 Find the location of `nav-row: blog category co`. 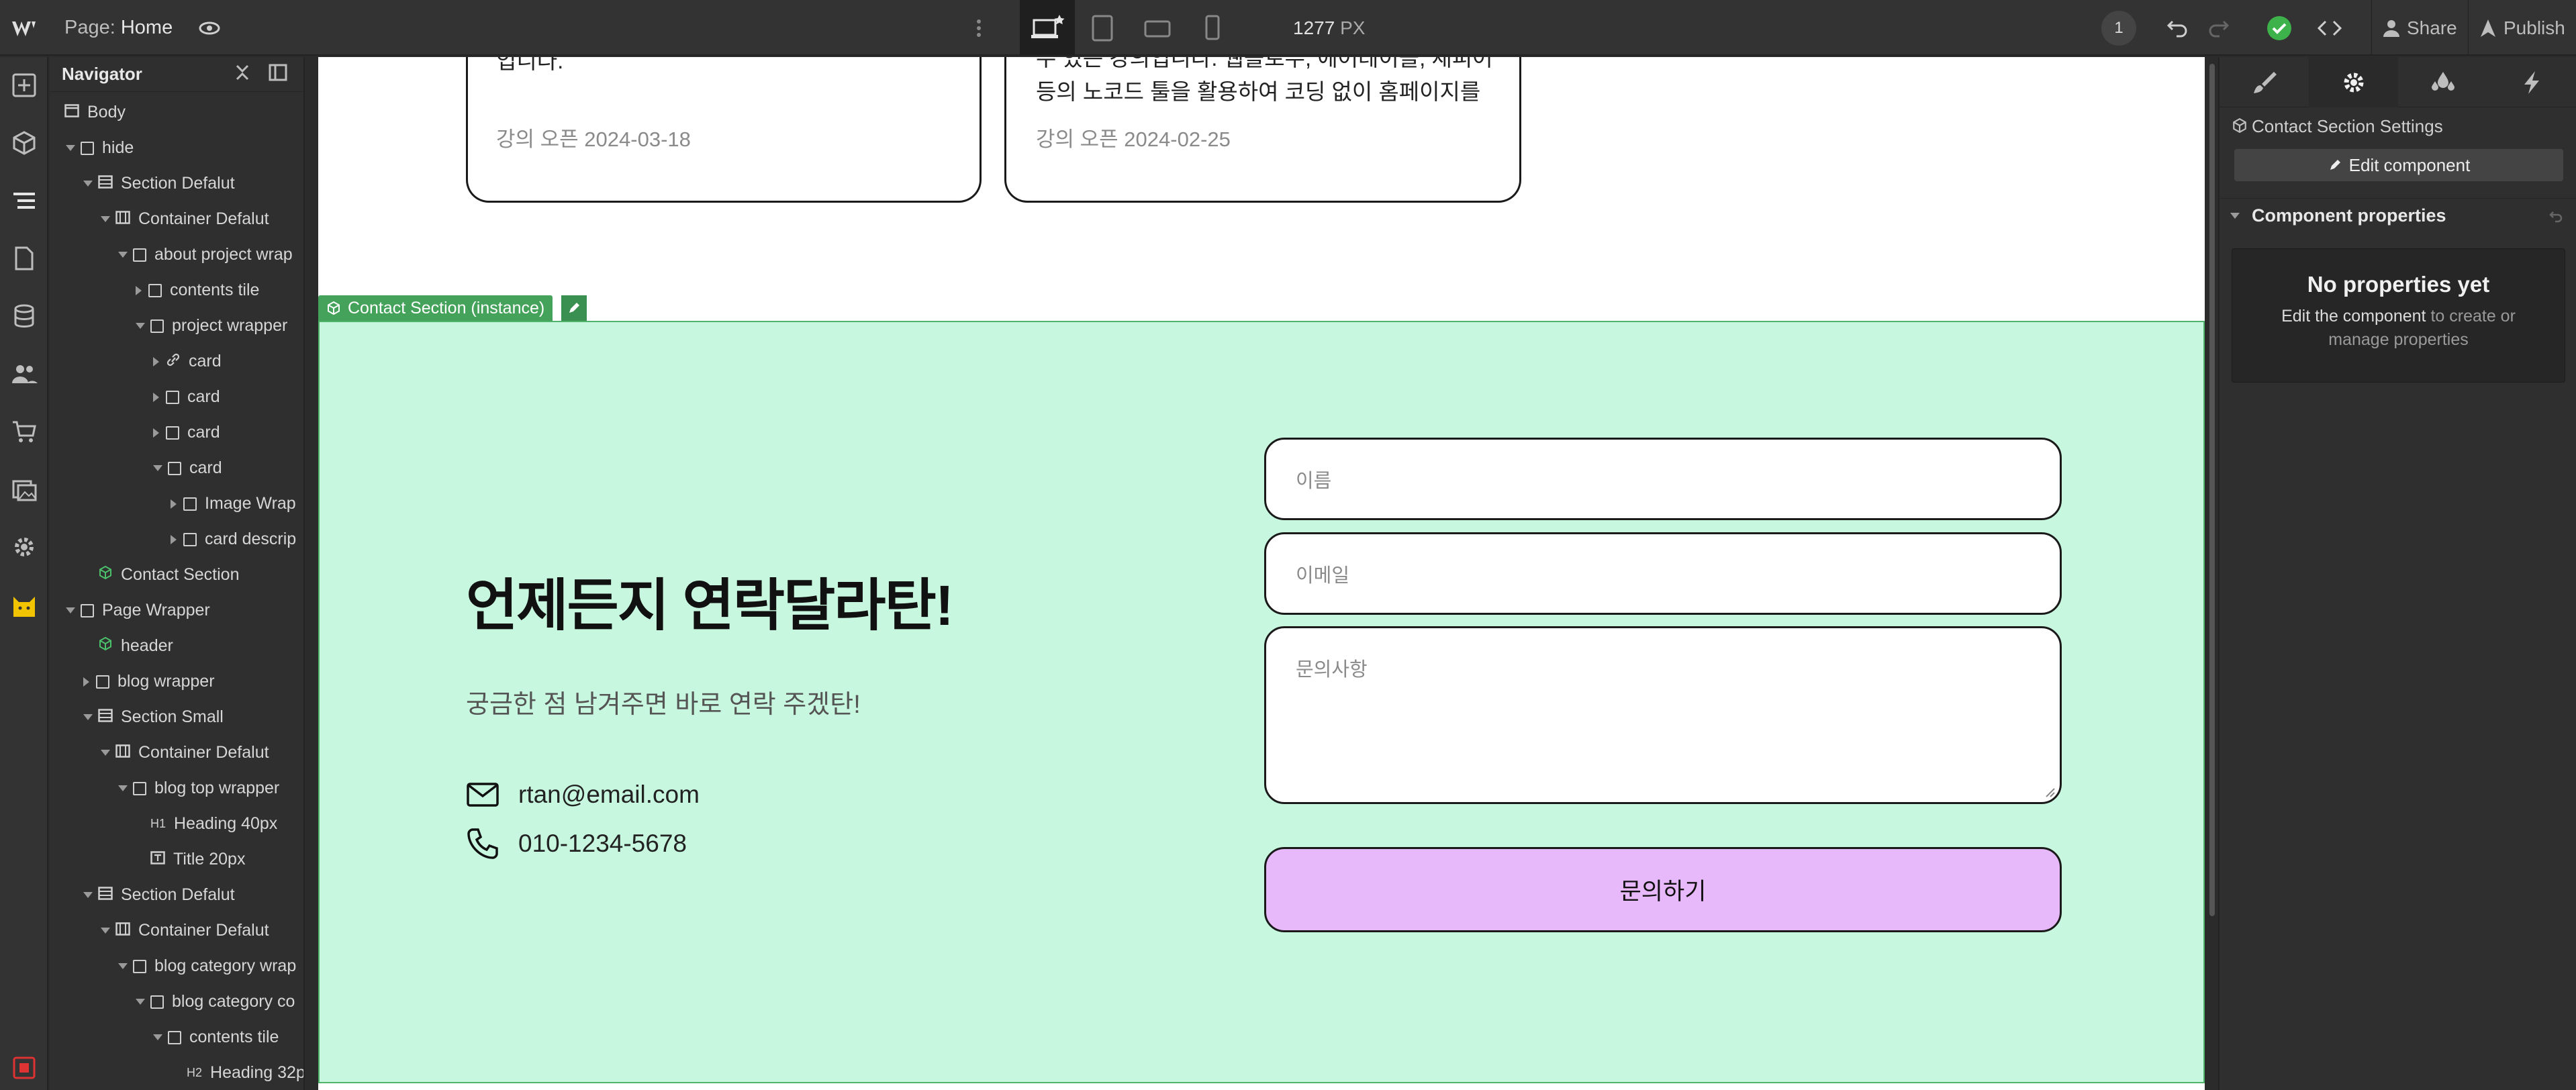

nav-row: blog category co is located at coordinates (176, 1002).